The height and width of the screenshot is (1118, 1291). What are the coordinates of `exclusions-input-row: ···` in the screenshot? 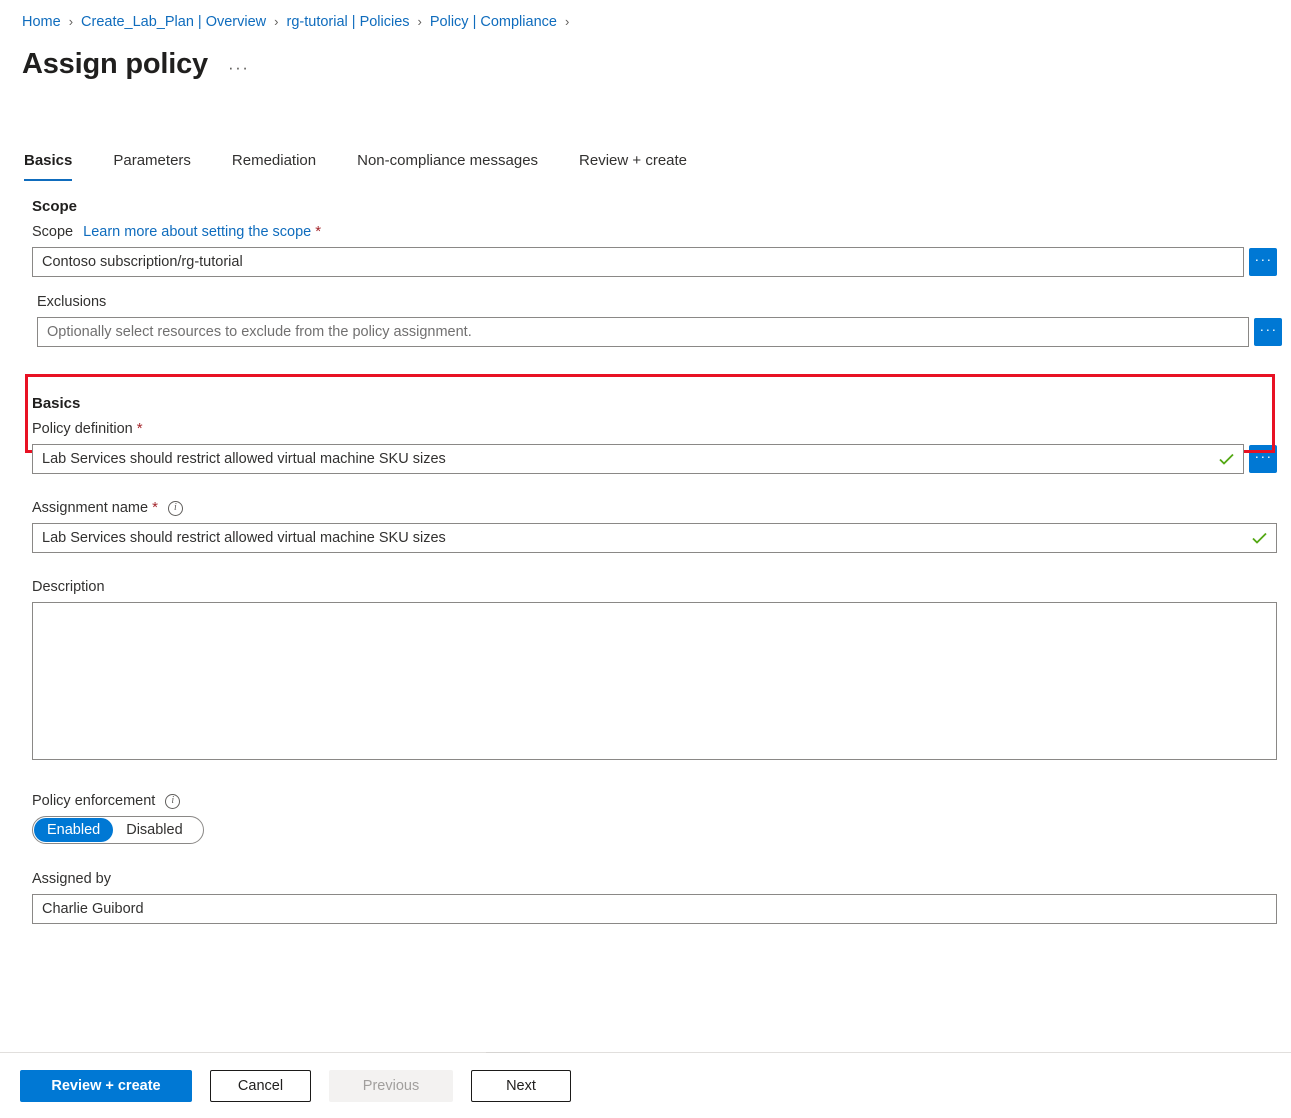 It's located at (664, 332).